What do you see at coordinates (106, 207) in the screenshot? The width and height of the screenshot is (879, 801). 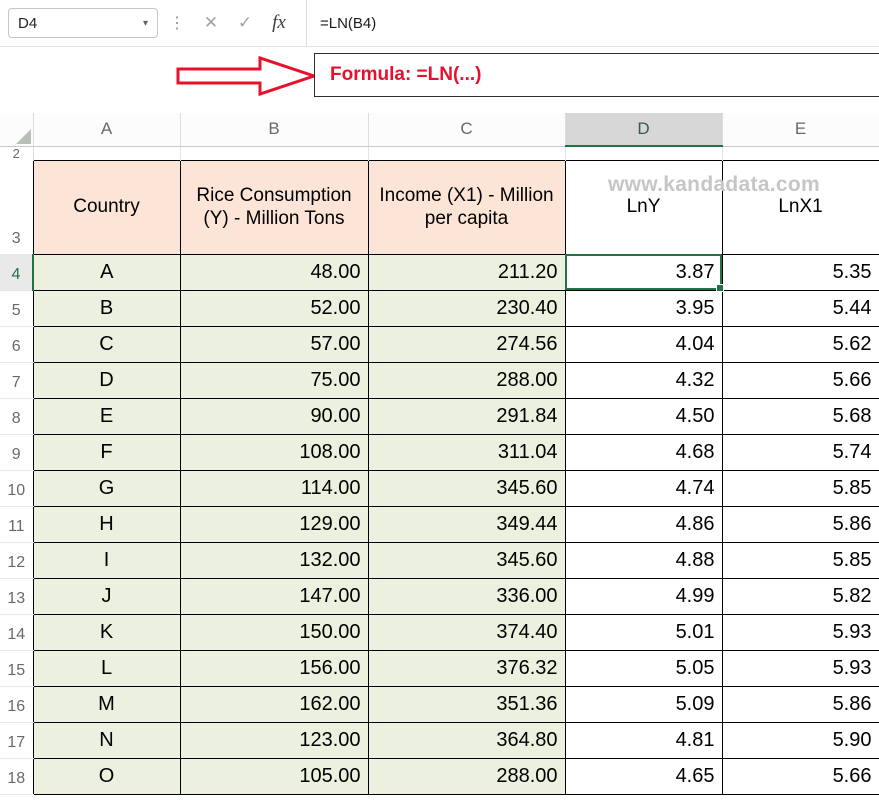 I see `header-cell: Country` at bounding box center [106, 207].